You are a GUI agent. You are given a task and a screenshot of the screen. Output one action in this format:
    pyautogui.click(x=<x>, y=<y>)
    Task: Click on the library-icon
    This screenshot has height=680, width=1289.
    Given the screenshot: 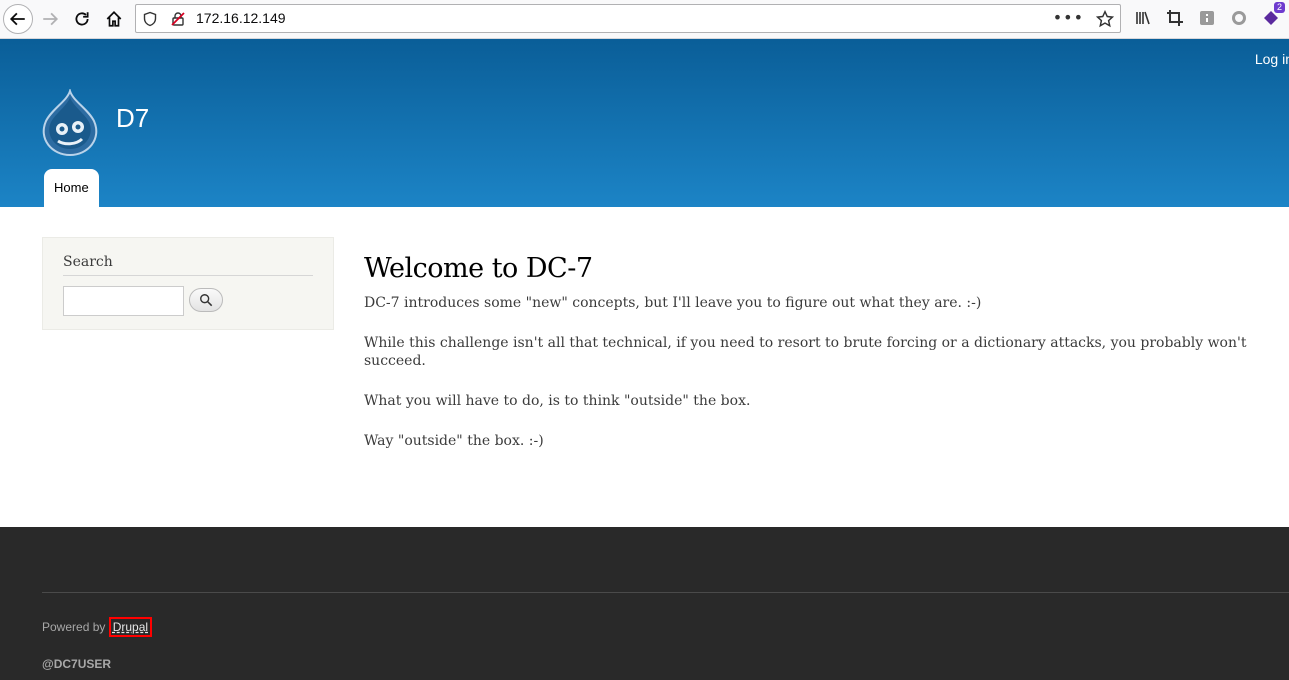 What is the action you would take?
    pyautogui.click(x=1143, y=18)
    